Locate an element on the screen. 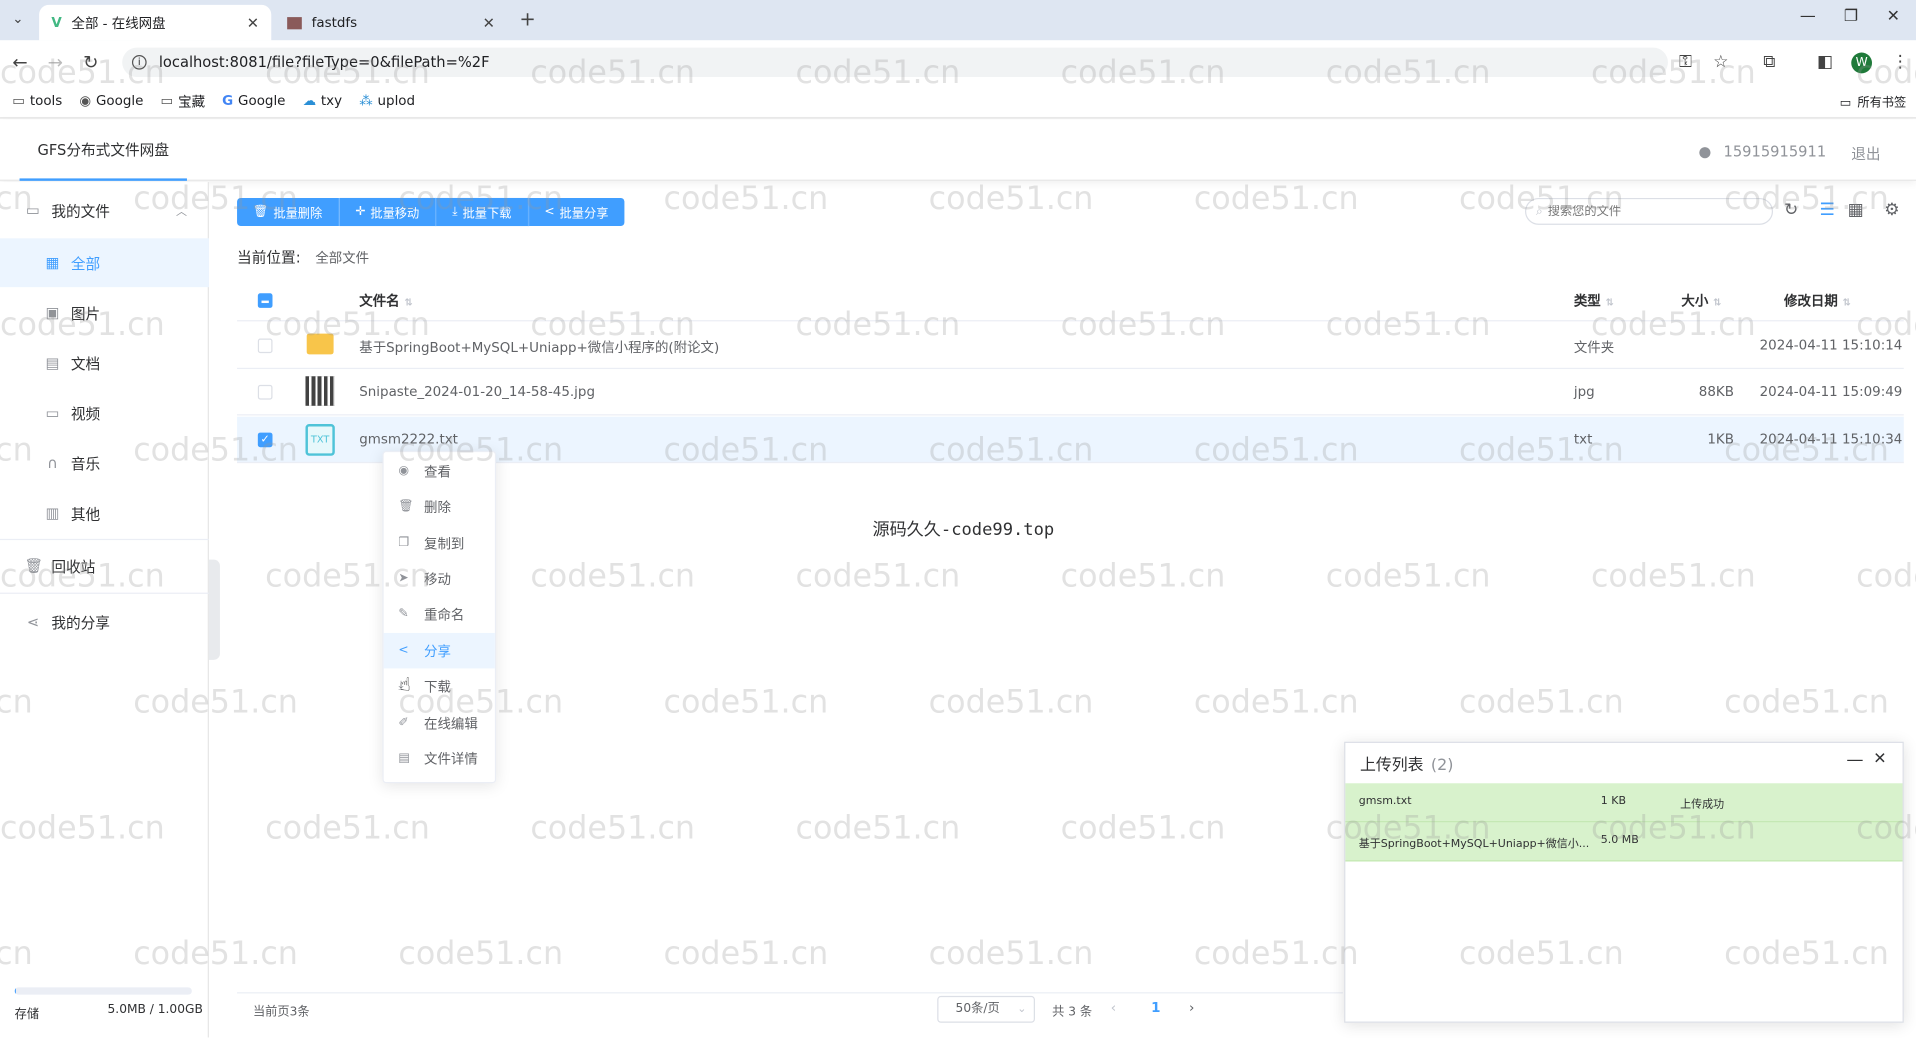 This screenshot has height=1038, width=1916. minimize-window-icon: — is located at coordinates (1808, 16).